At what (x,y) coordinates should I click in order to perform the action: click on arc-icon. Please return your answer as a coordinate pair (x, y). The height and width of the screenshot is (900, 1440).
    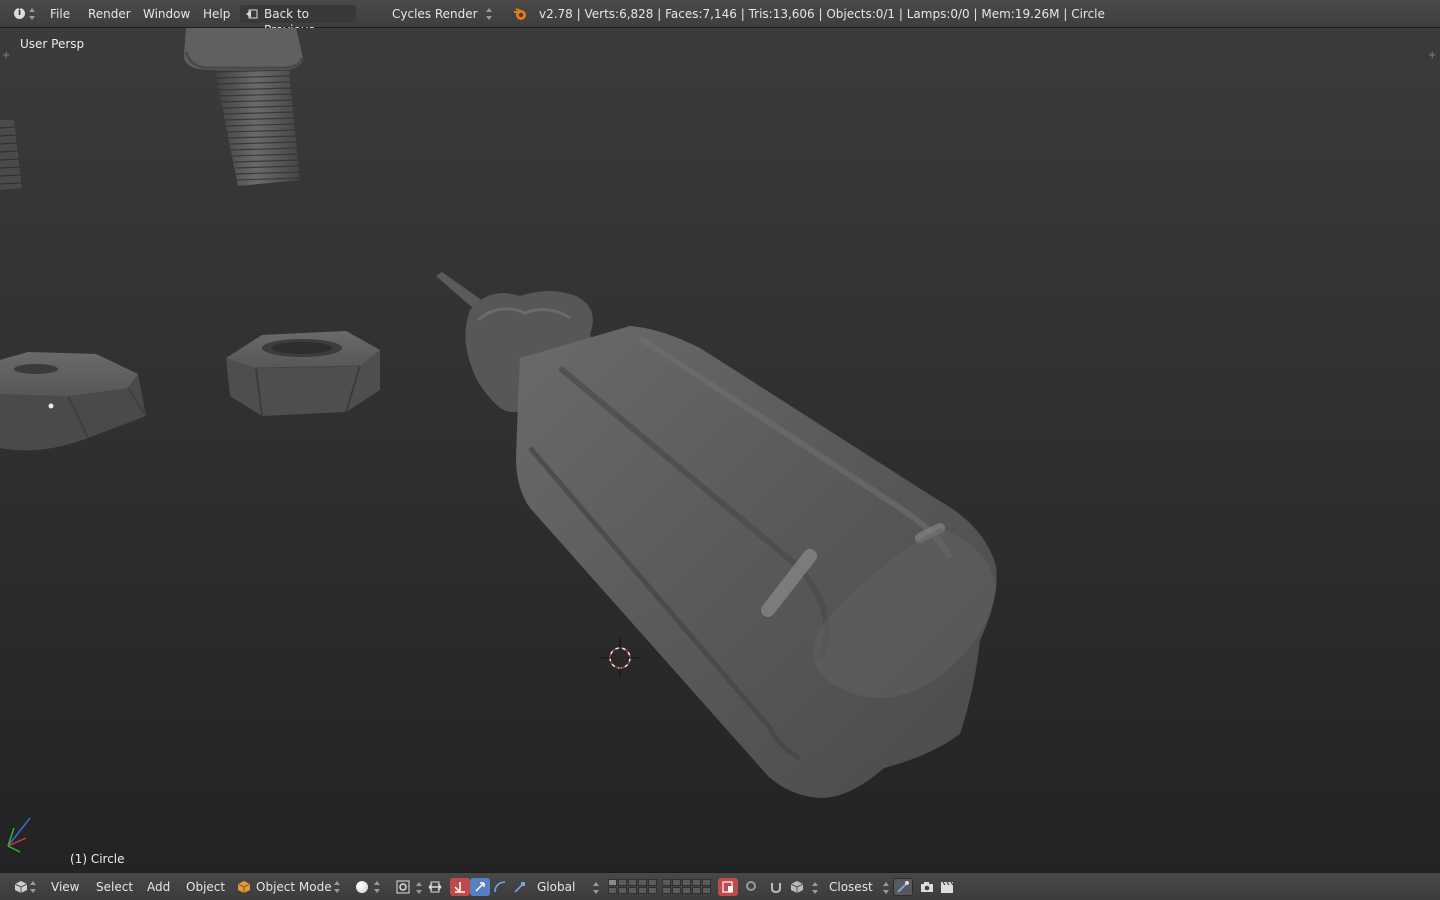
    Looking at the image, I should click on (500, 887).